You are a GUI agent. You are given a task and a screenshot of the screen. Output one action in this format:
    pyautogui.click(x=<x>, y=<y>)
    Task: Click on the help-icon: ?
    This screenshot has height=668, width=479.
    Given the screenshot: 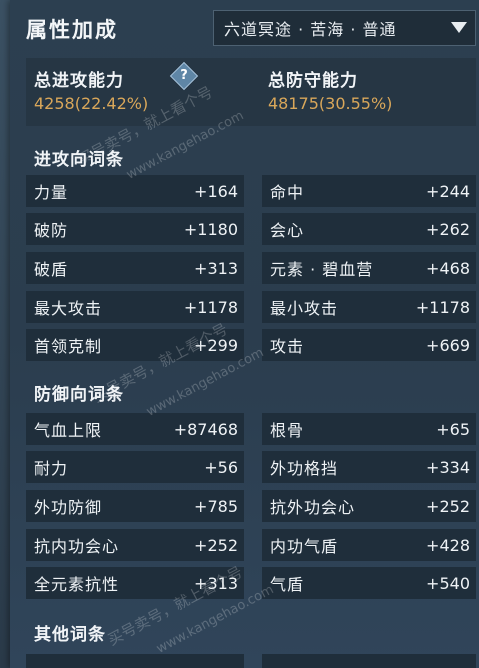 What is the action you would take?
    pyautogui.click(x=184, y=76)
    